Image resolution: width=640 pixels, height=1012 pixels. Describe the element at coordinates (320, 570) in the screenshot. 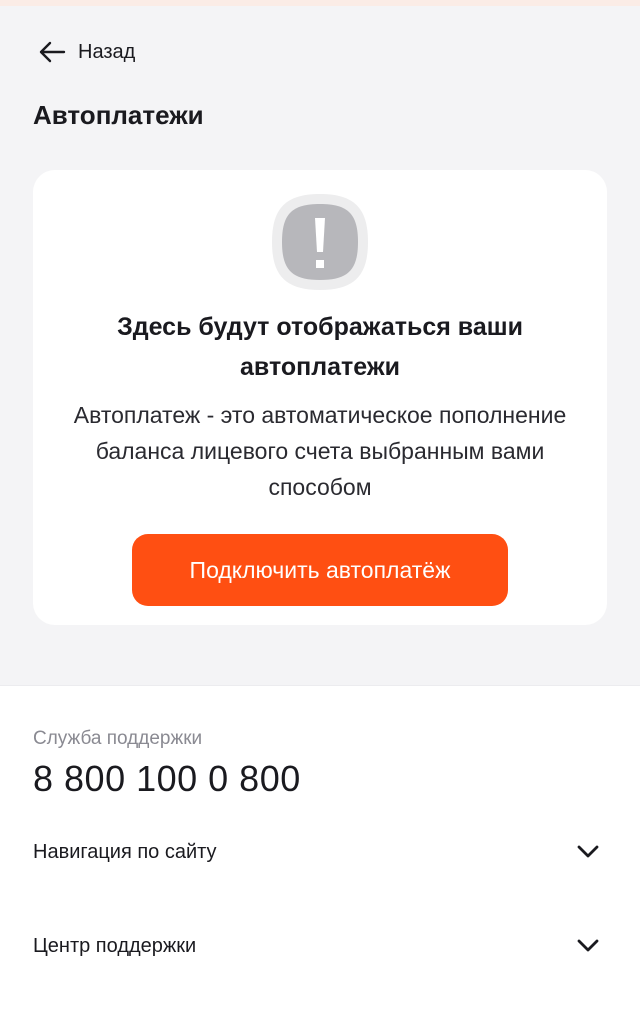

I see `connect-autopayment-button: Подключить автоплатёж` at that location.